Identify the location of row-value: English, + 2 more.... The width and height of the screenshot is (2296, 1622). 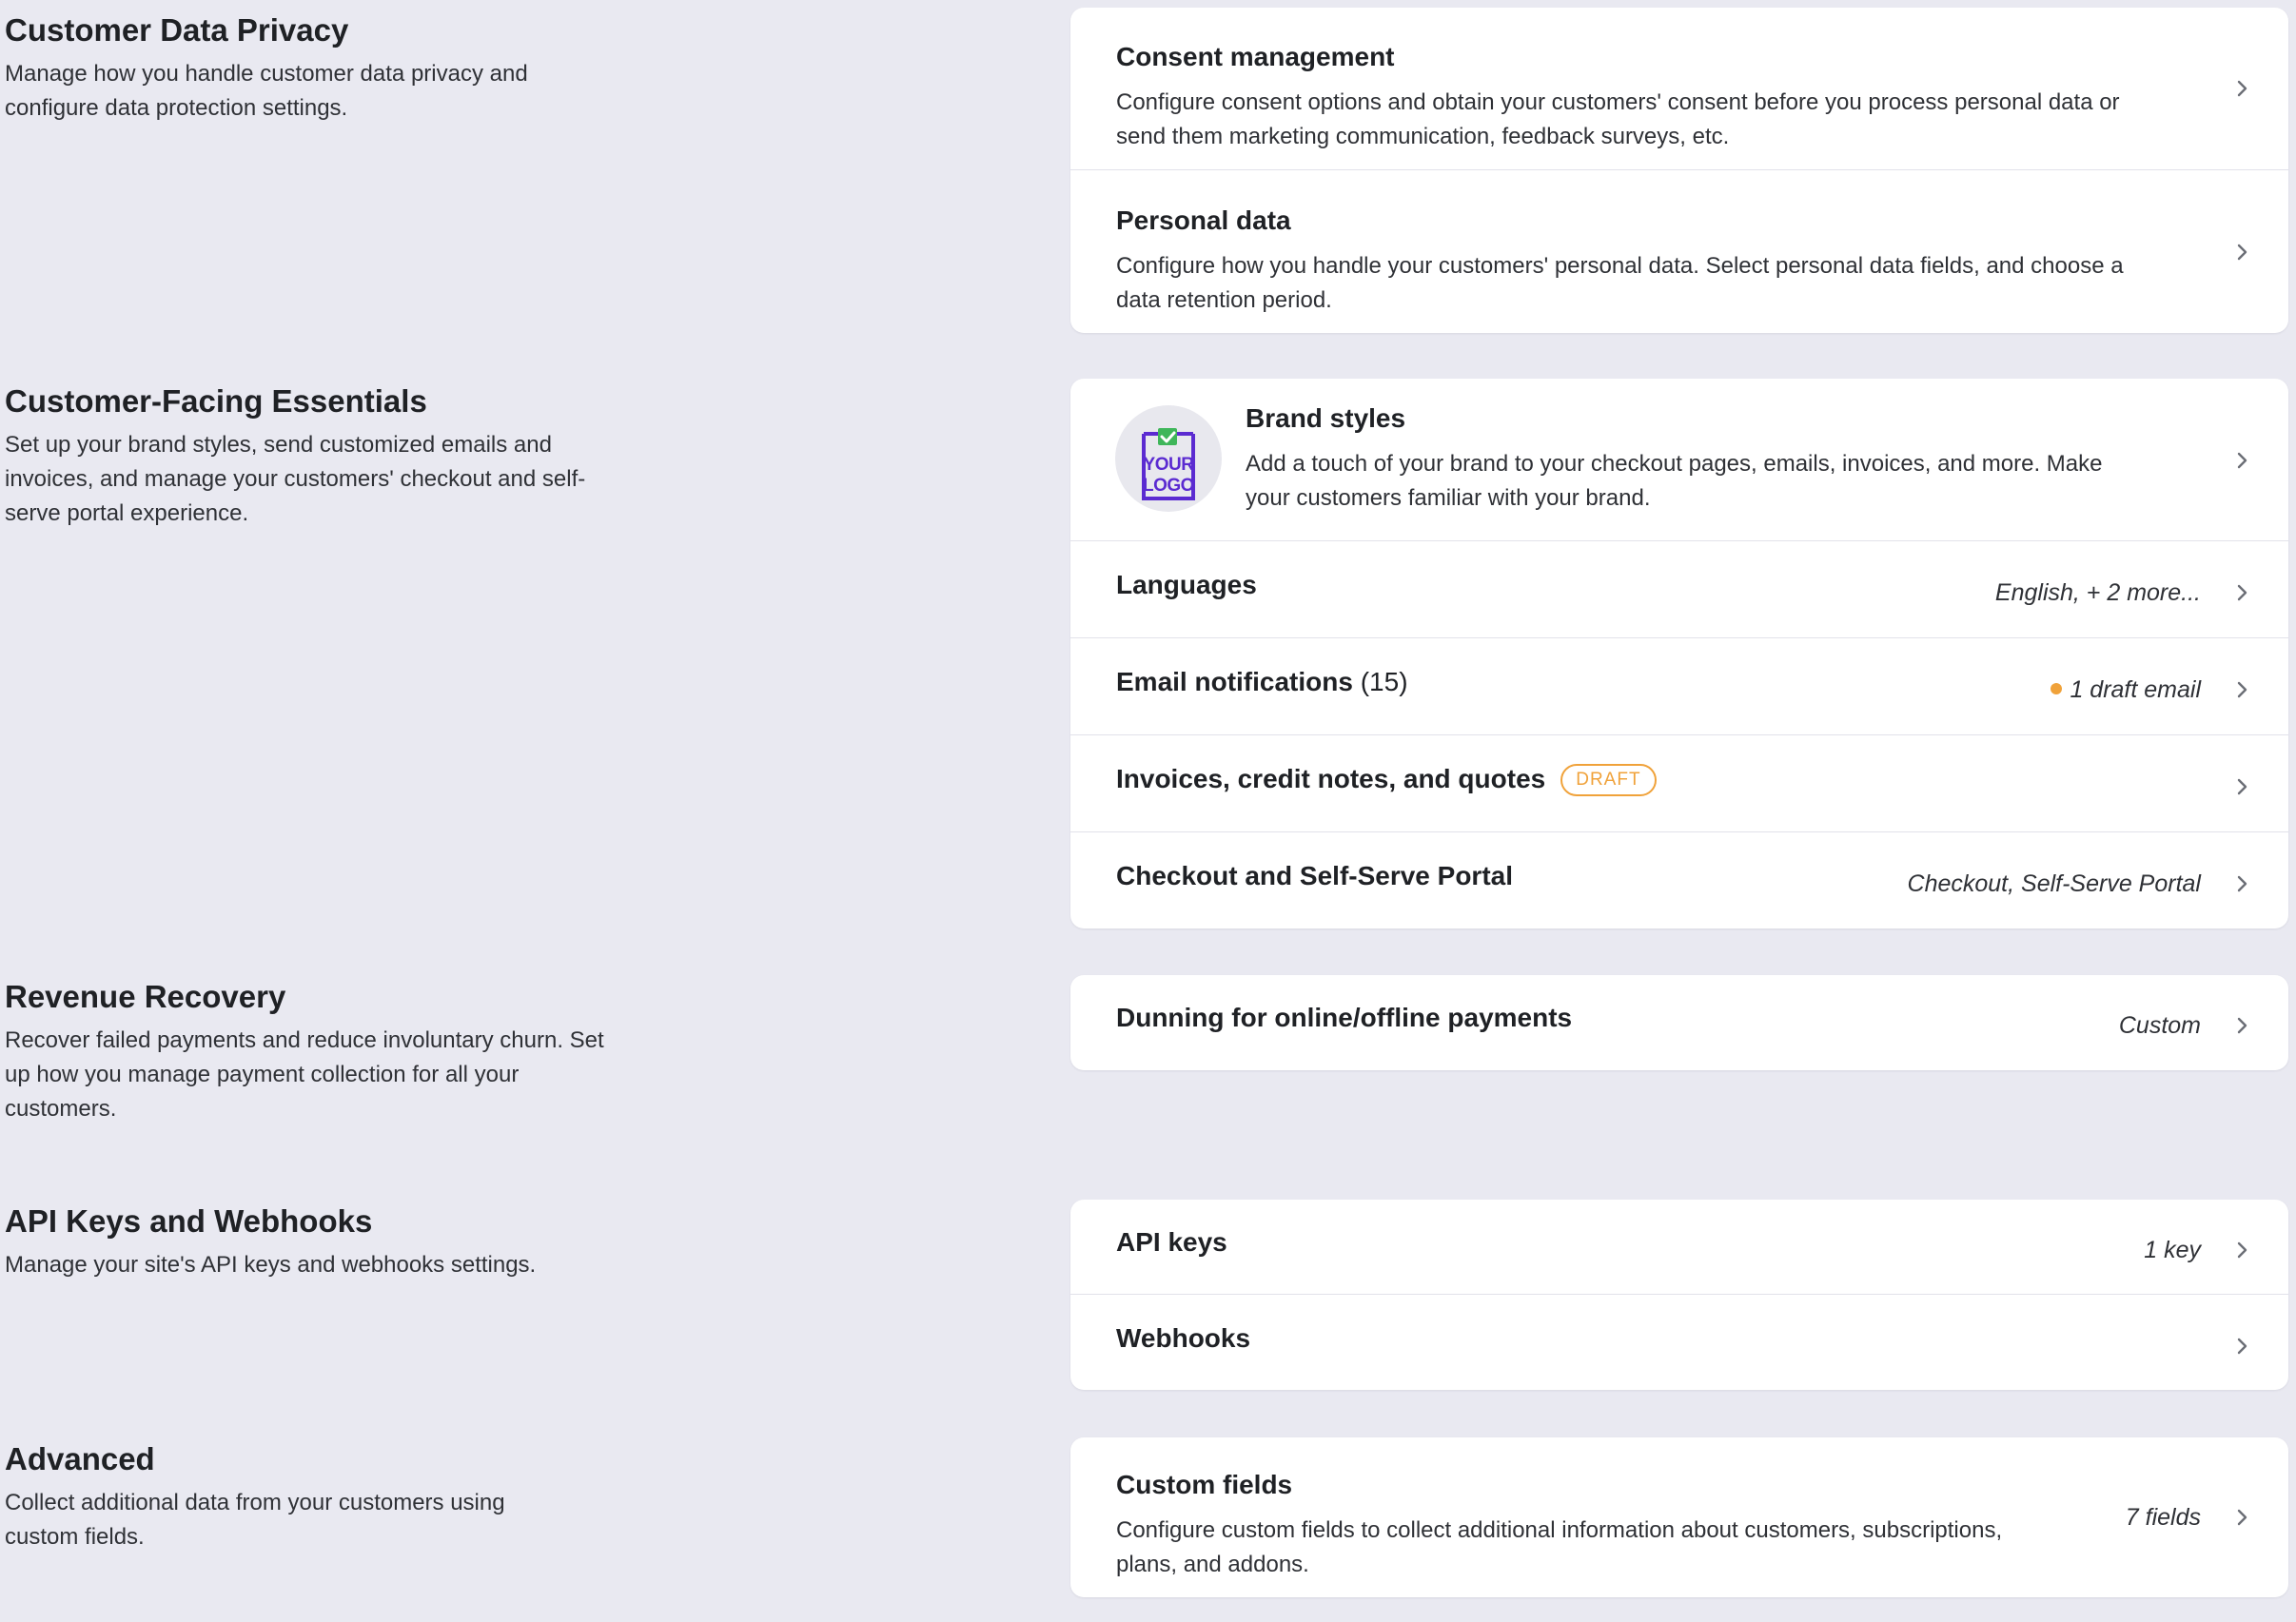
(2097, 592).